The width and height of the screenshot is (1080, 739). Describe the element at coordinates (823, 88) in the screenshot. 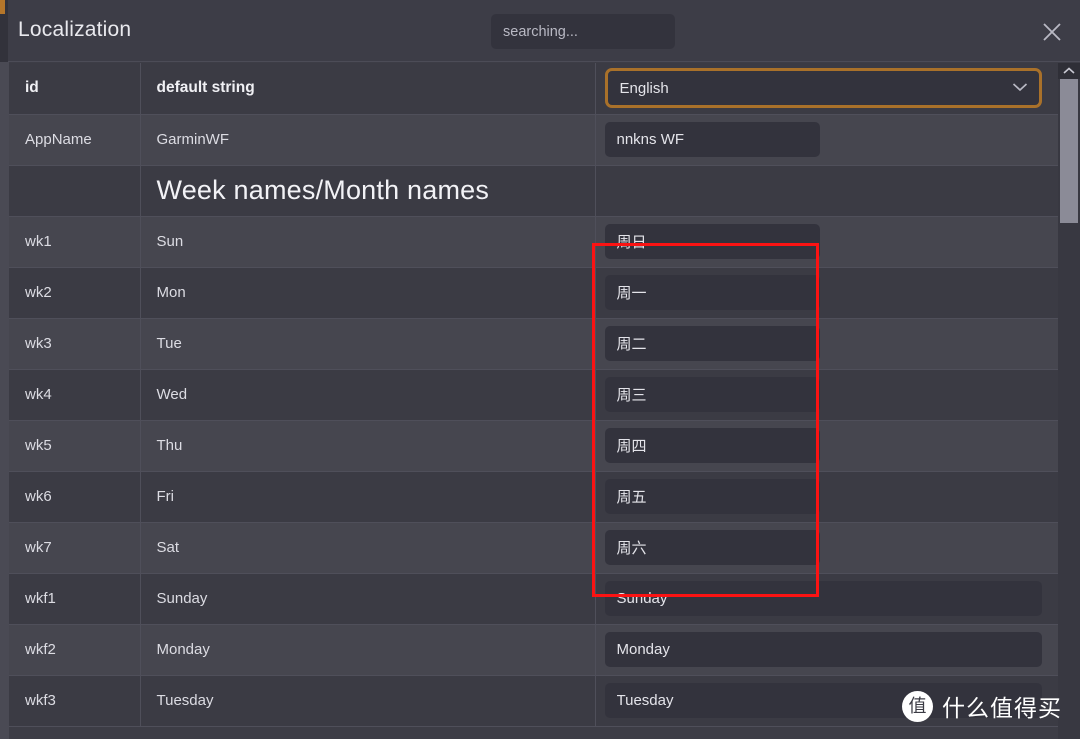

I see `language-select` at that location.